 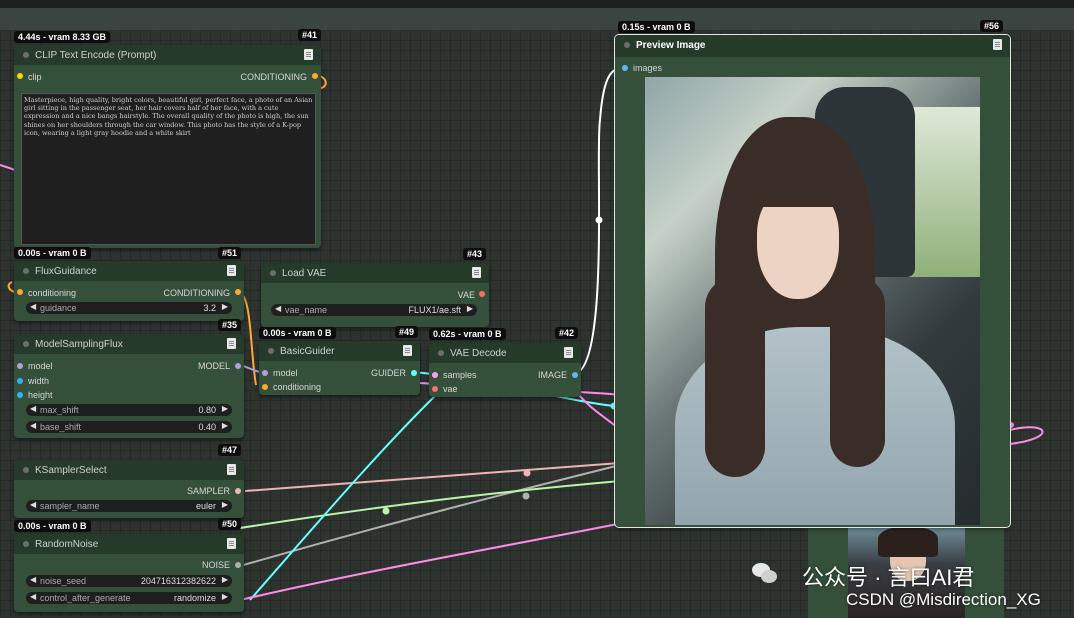 What do you see at coordinates (20, 366) in the screenshot?
I see `model-input-dot` at bounding box center [20, 366].